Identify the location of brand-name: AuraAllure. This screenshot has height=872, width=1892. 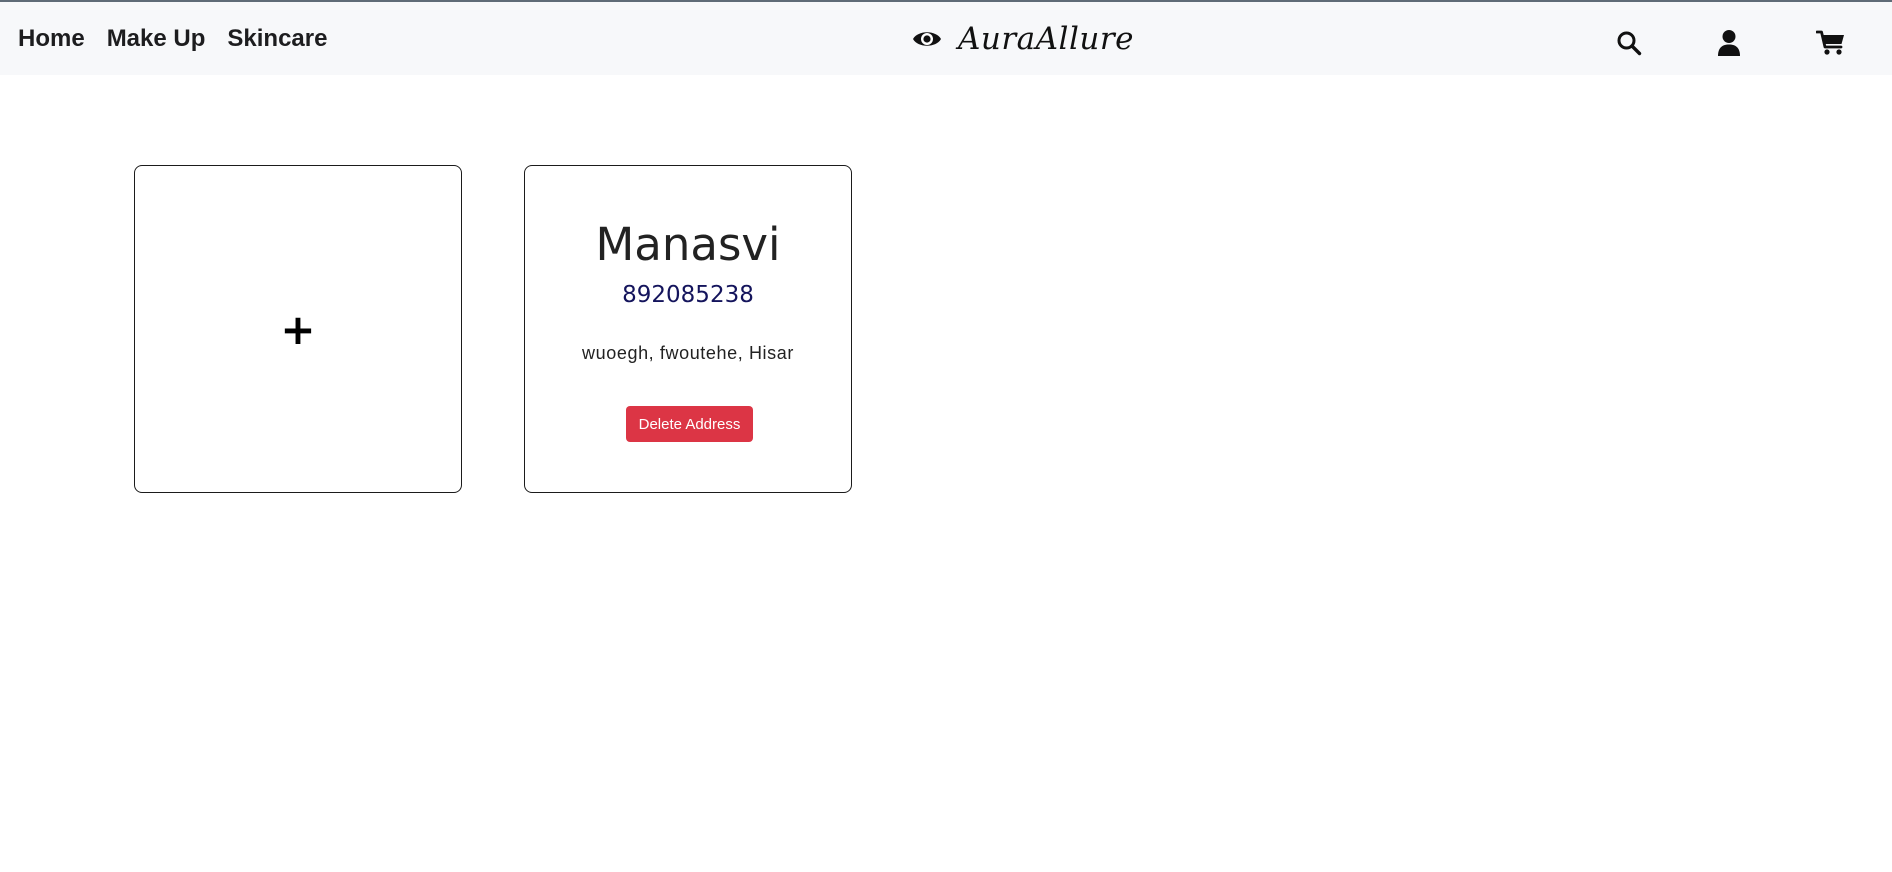
(1046, 38).